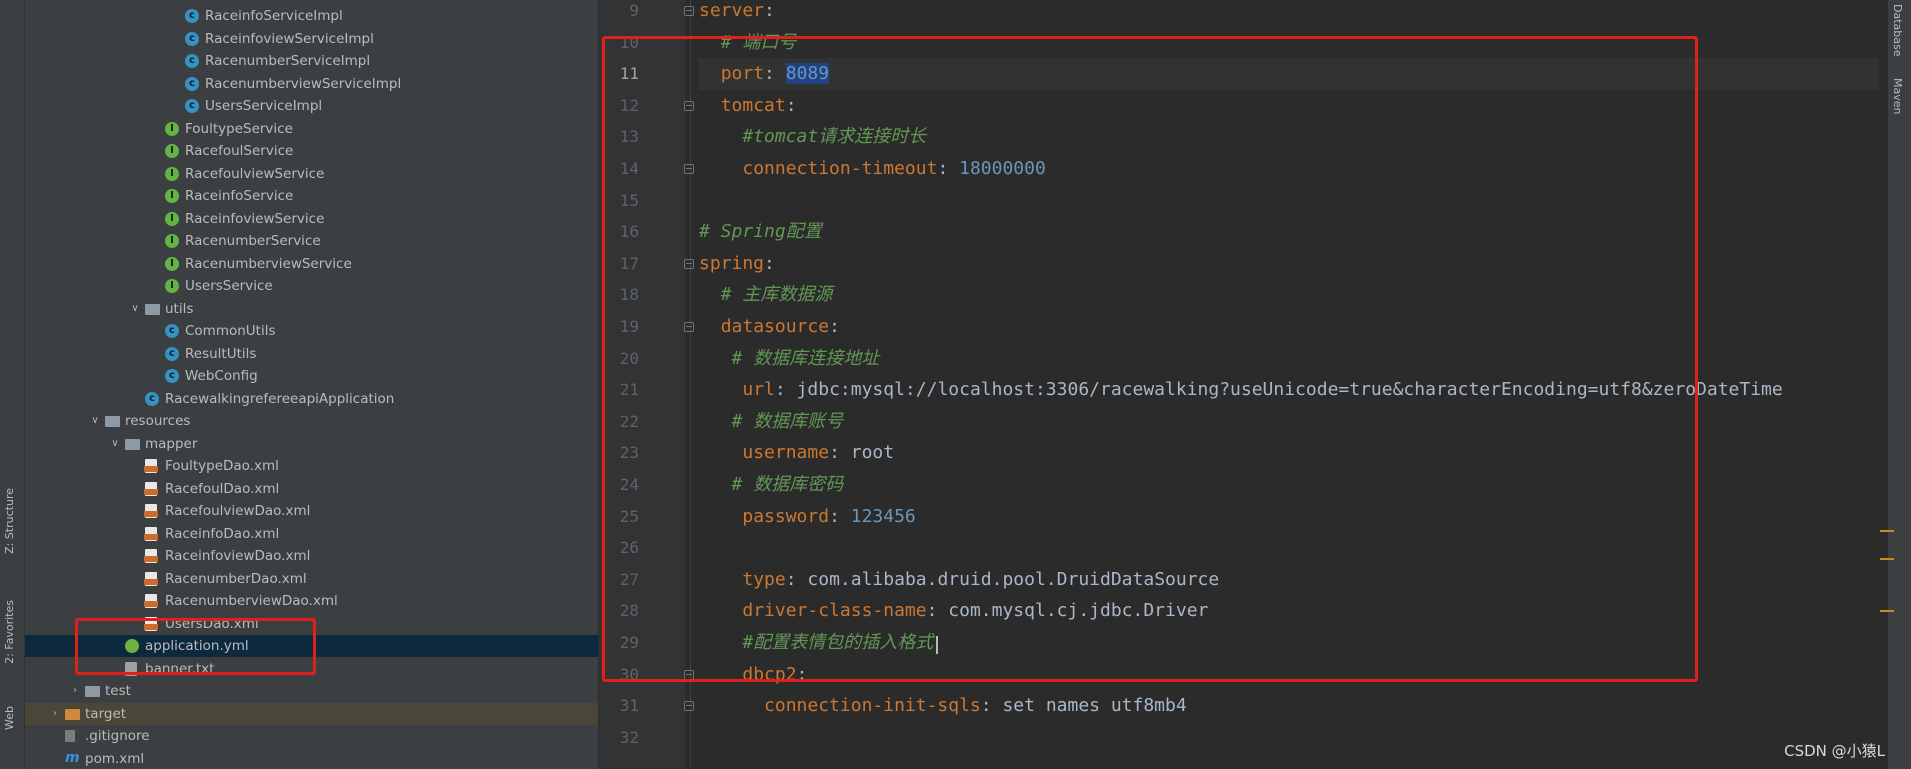  What do you see at coordinates (311, 331) in the screenshot?
I see `tree-item: CommonUtils` at bounding box center [311, 331].